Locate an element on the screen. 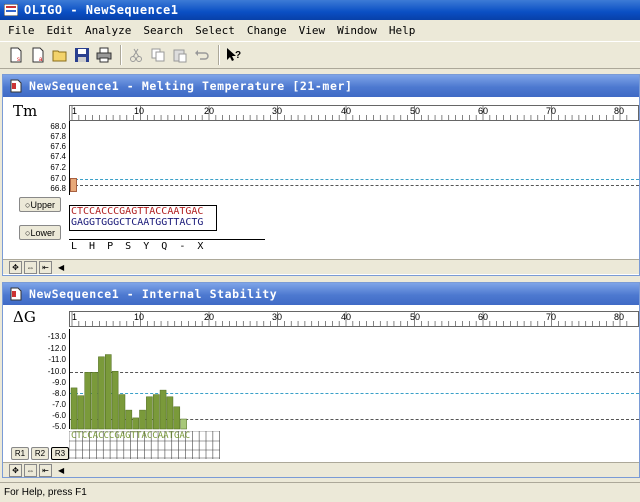 The image size is (640, 502). tm-tick: 68.0 is located at coordinates (58, 126).